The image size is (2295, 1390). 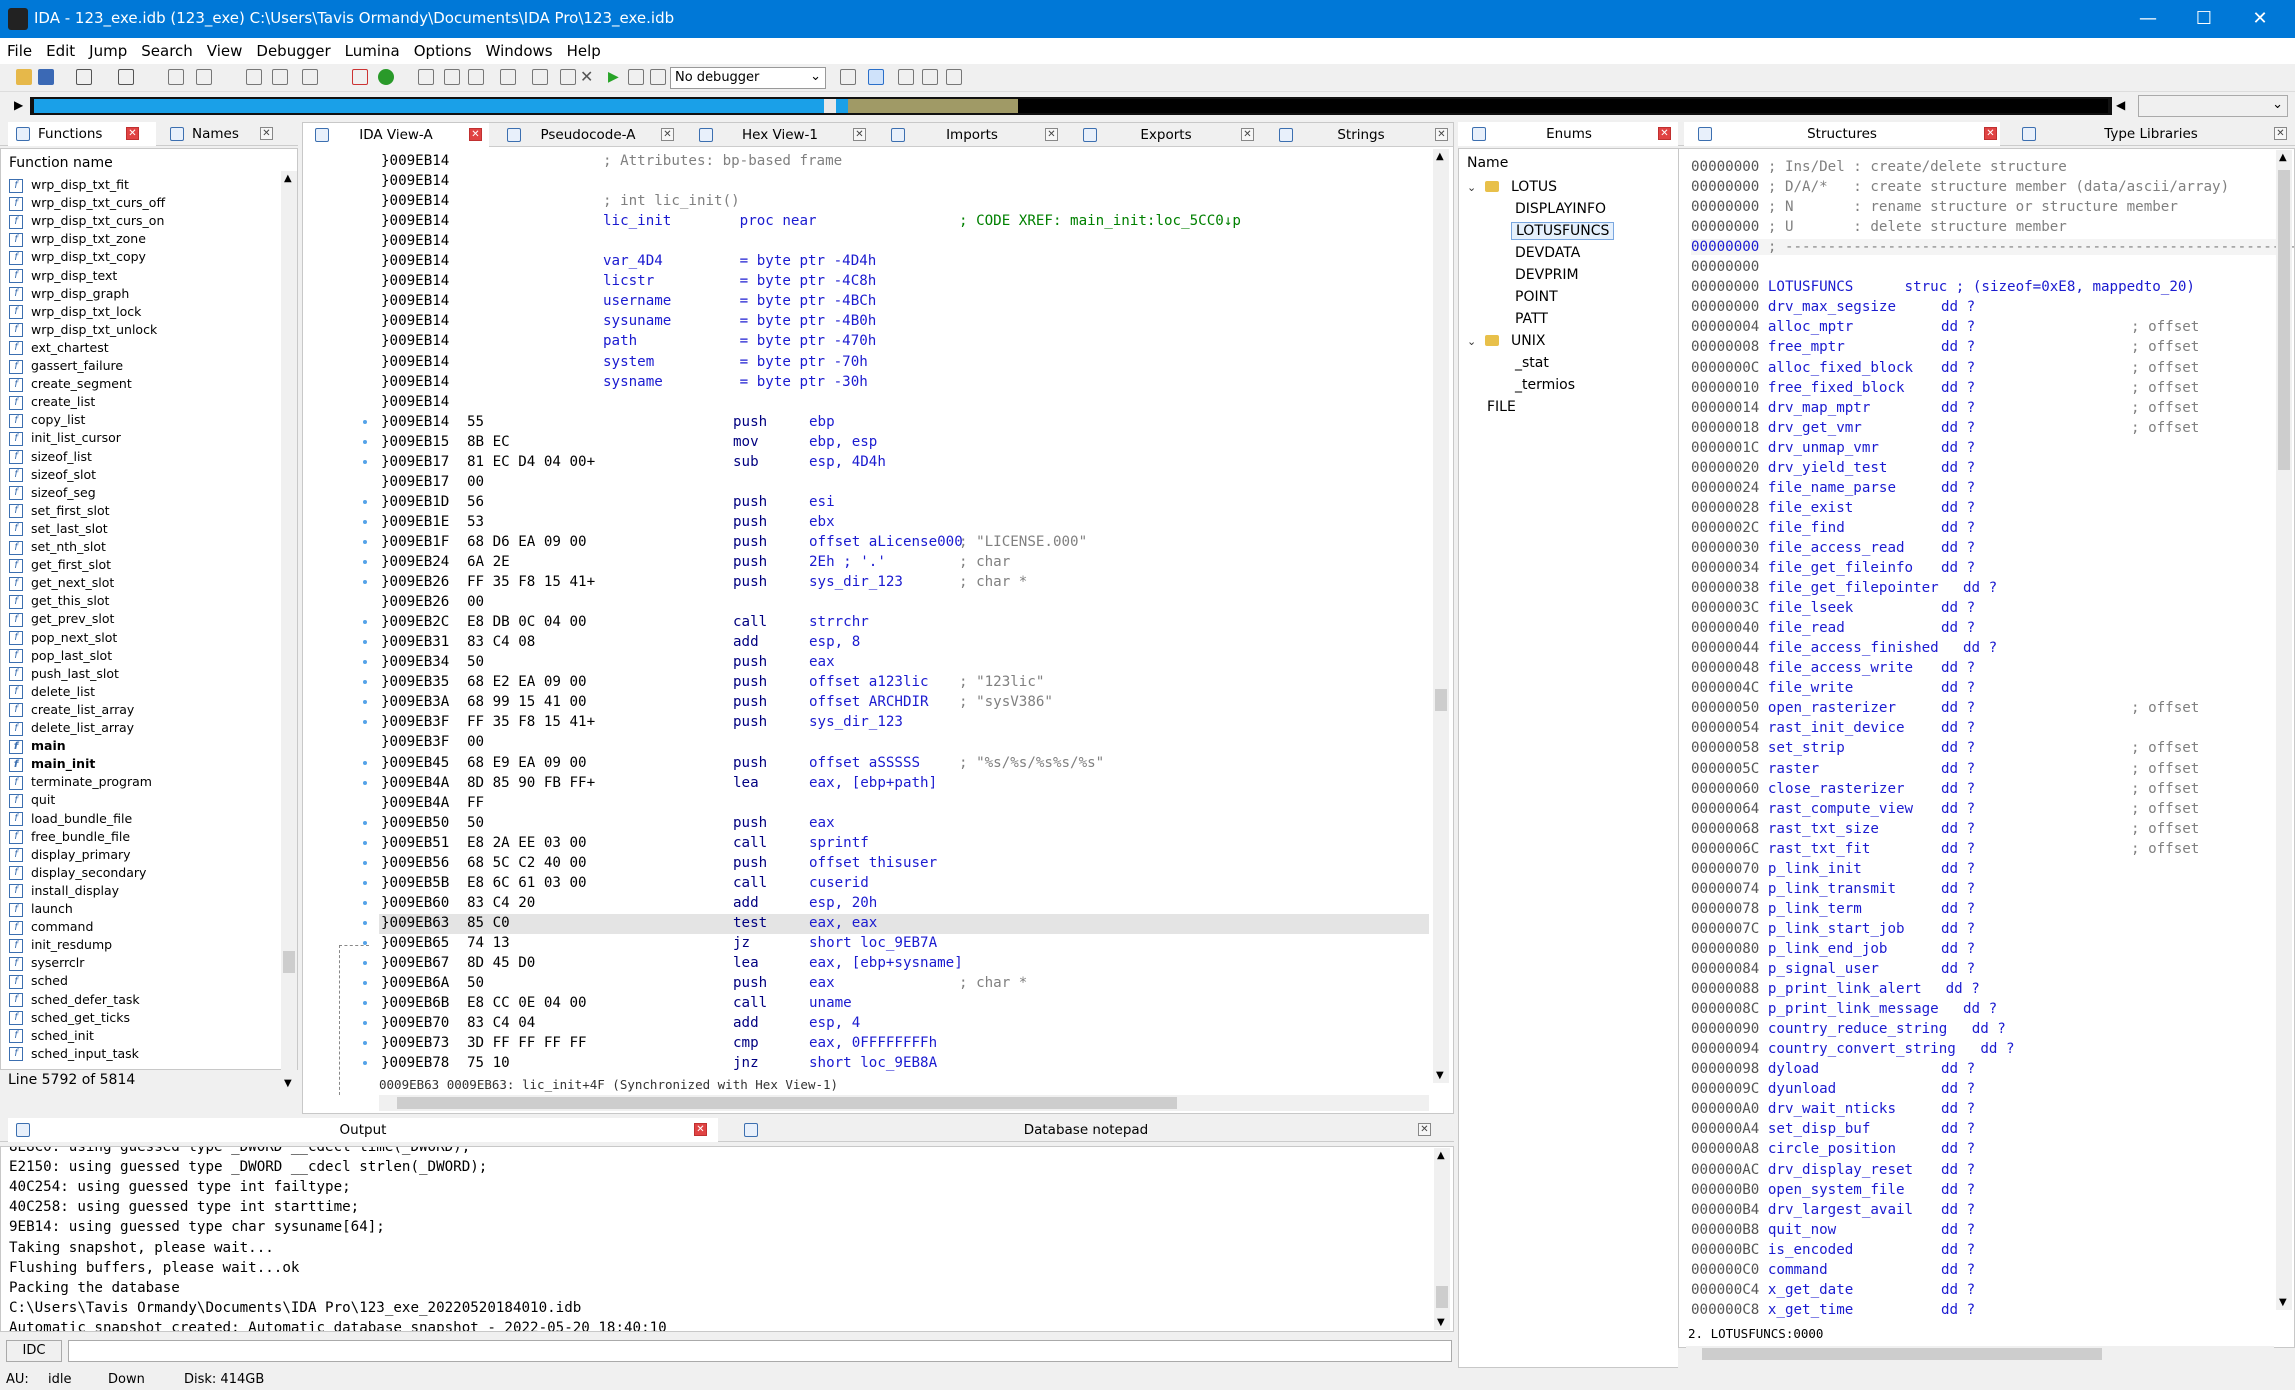 What do you see at coordinates (611, 163) in the screenshot?
I see `disasm-line: }009EB14 ; Attributes: bp-based frame` at bounding box center [611, 163].